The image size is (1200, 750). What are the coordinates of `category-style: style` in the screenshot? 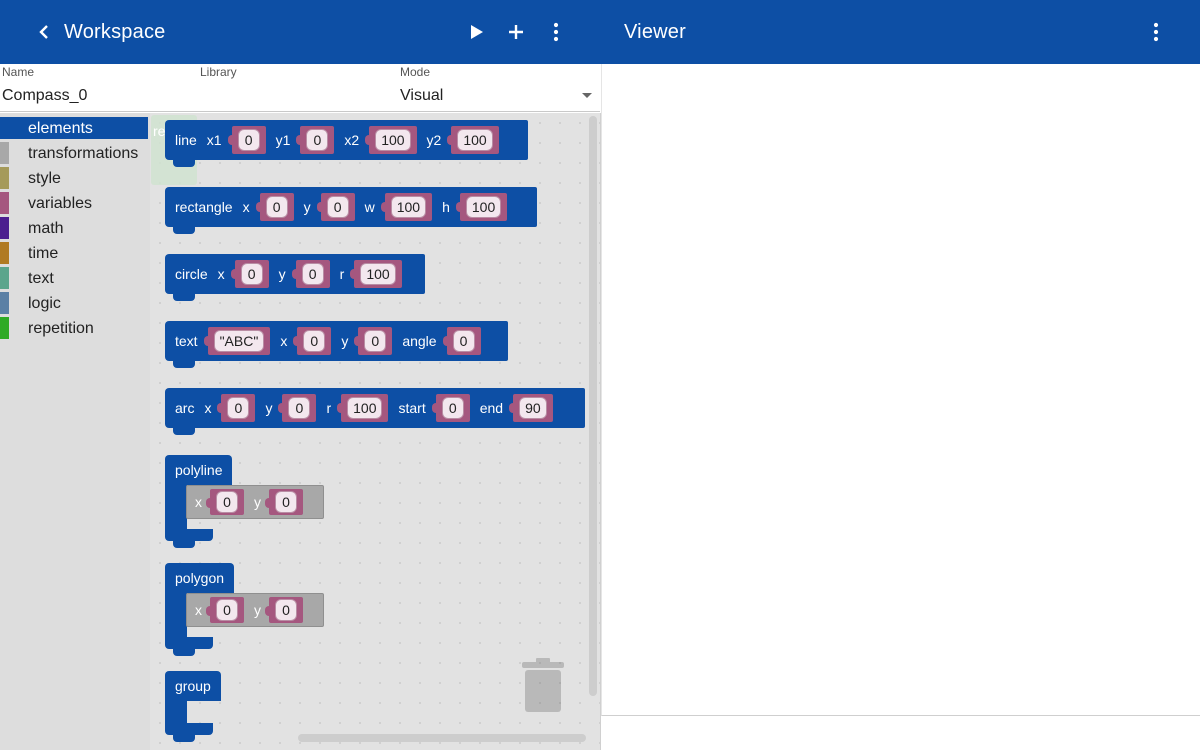 It's located at (75, 178).